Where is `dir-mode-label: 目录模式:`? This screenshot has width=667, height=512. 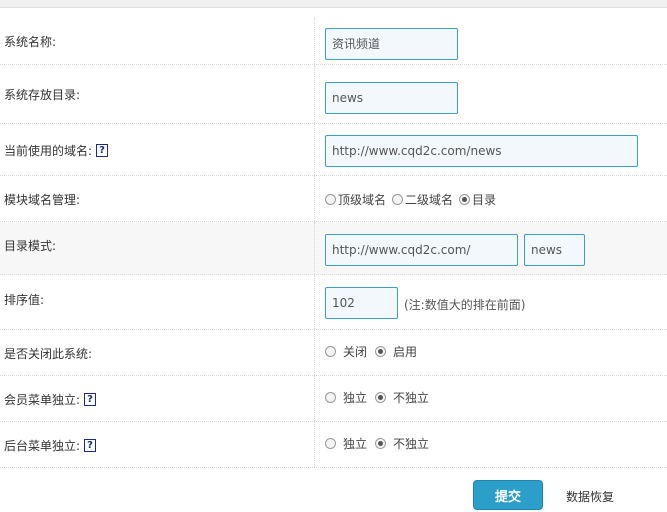 dir-mode-label: 目录模式: is located at coordinates (30, 246).